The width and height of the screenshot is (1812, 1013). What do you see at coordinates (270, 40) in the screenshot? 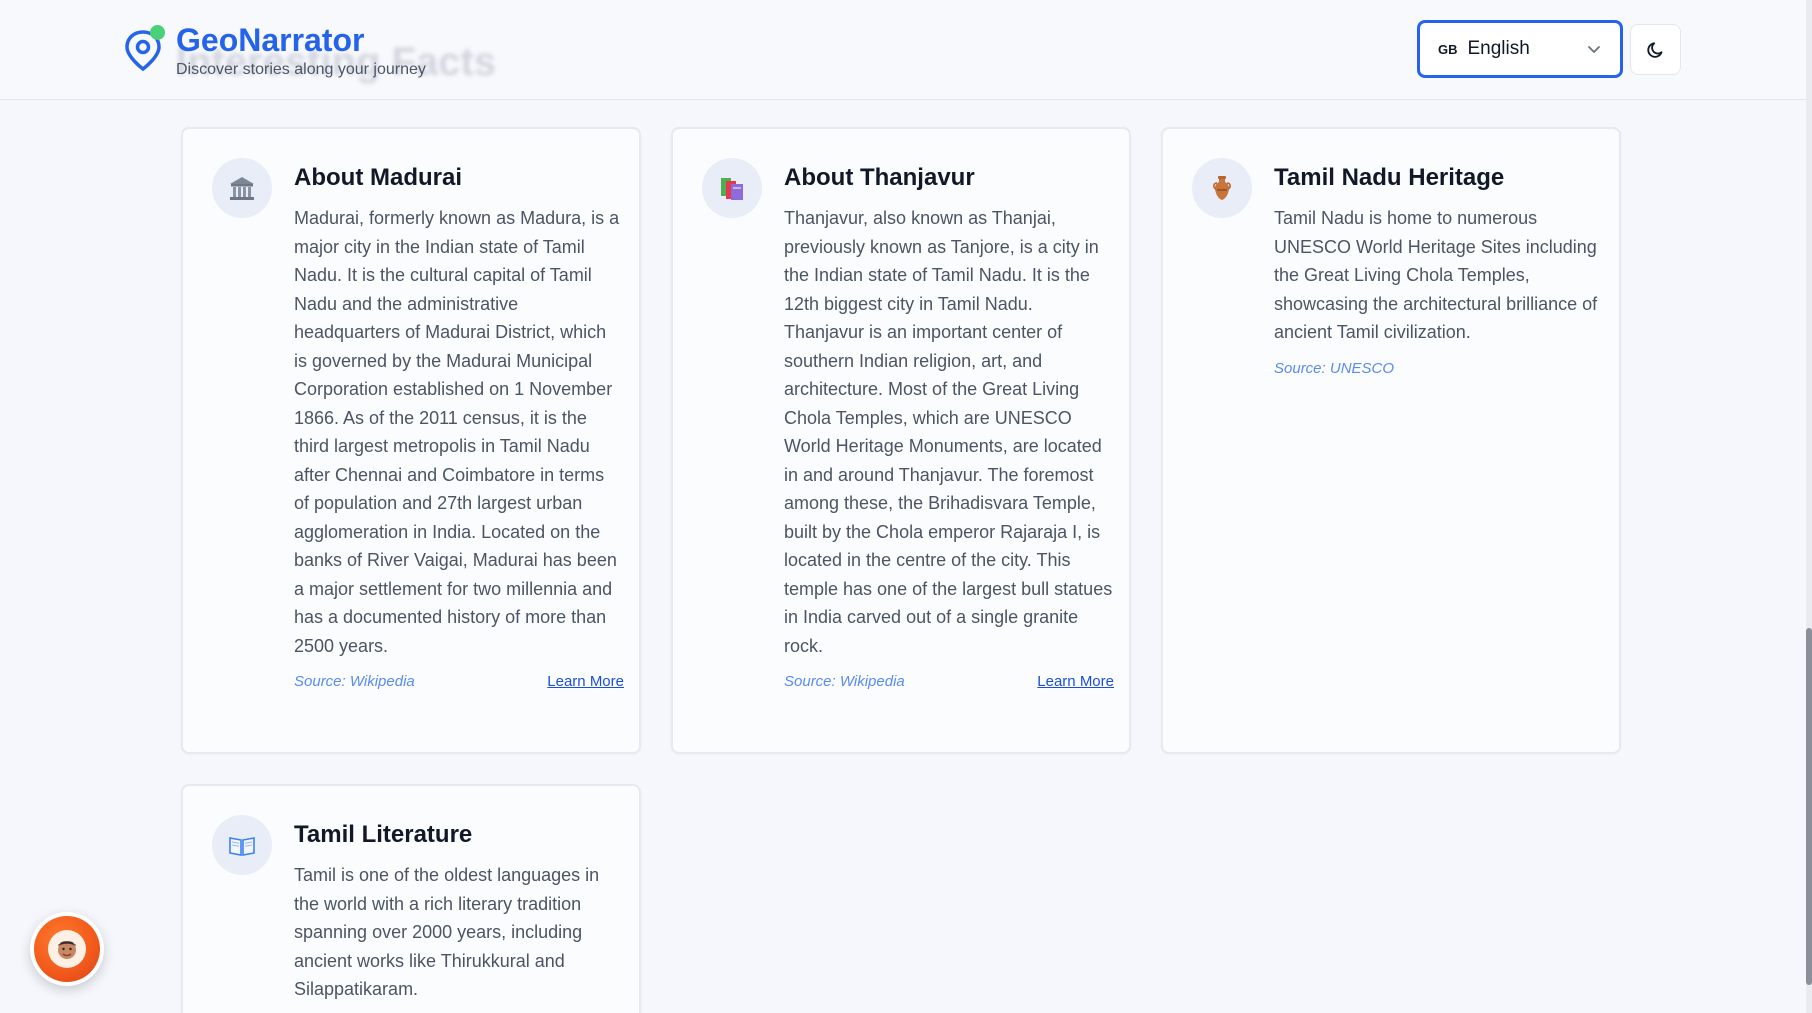
I see `app-title: GeoNarrator` at bounding box center [270, 40].